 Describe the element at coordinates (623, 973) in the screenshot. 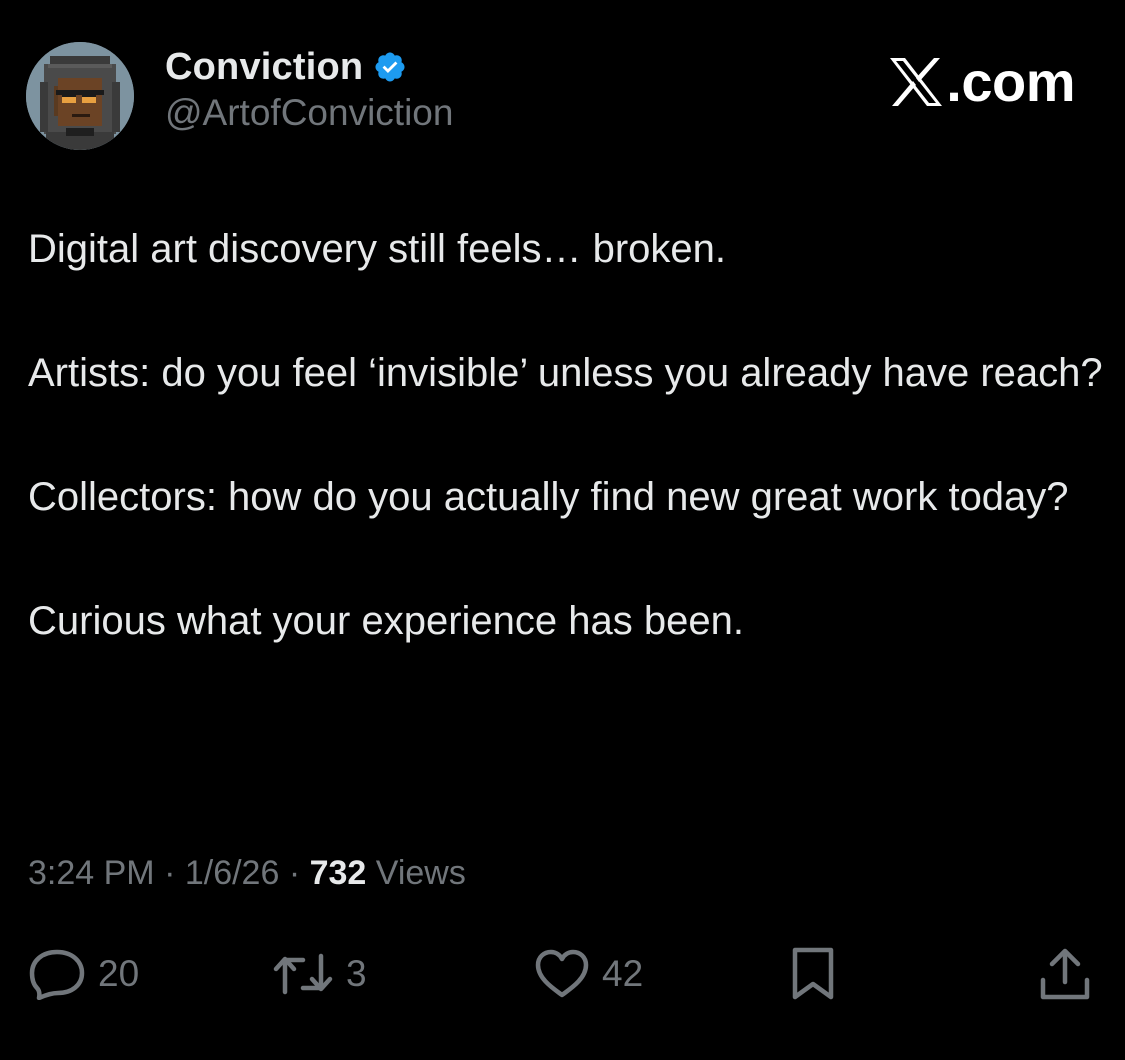

I see `like-count: 42` at that location.